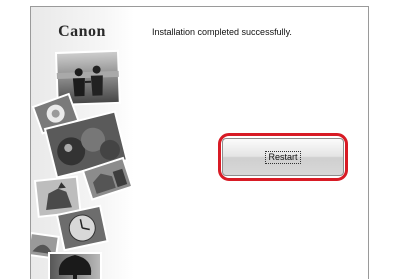 The height and width of the screenshot is (279, 398). Describe the element at coordinates (222, 32) in the screenshot. I see `status-message: Installation completed successfully.` at that location.